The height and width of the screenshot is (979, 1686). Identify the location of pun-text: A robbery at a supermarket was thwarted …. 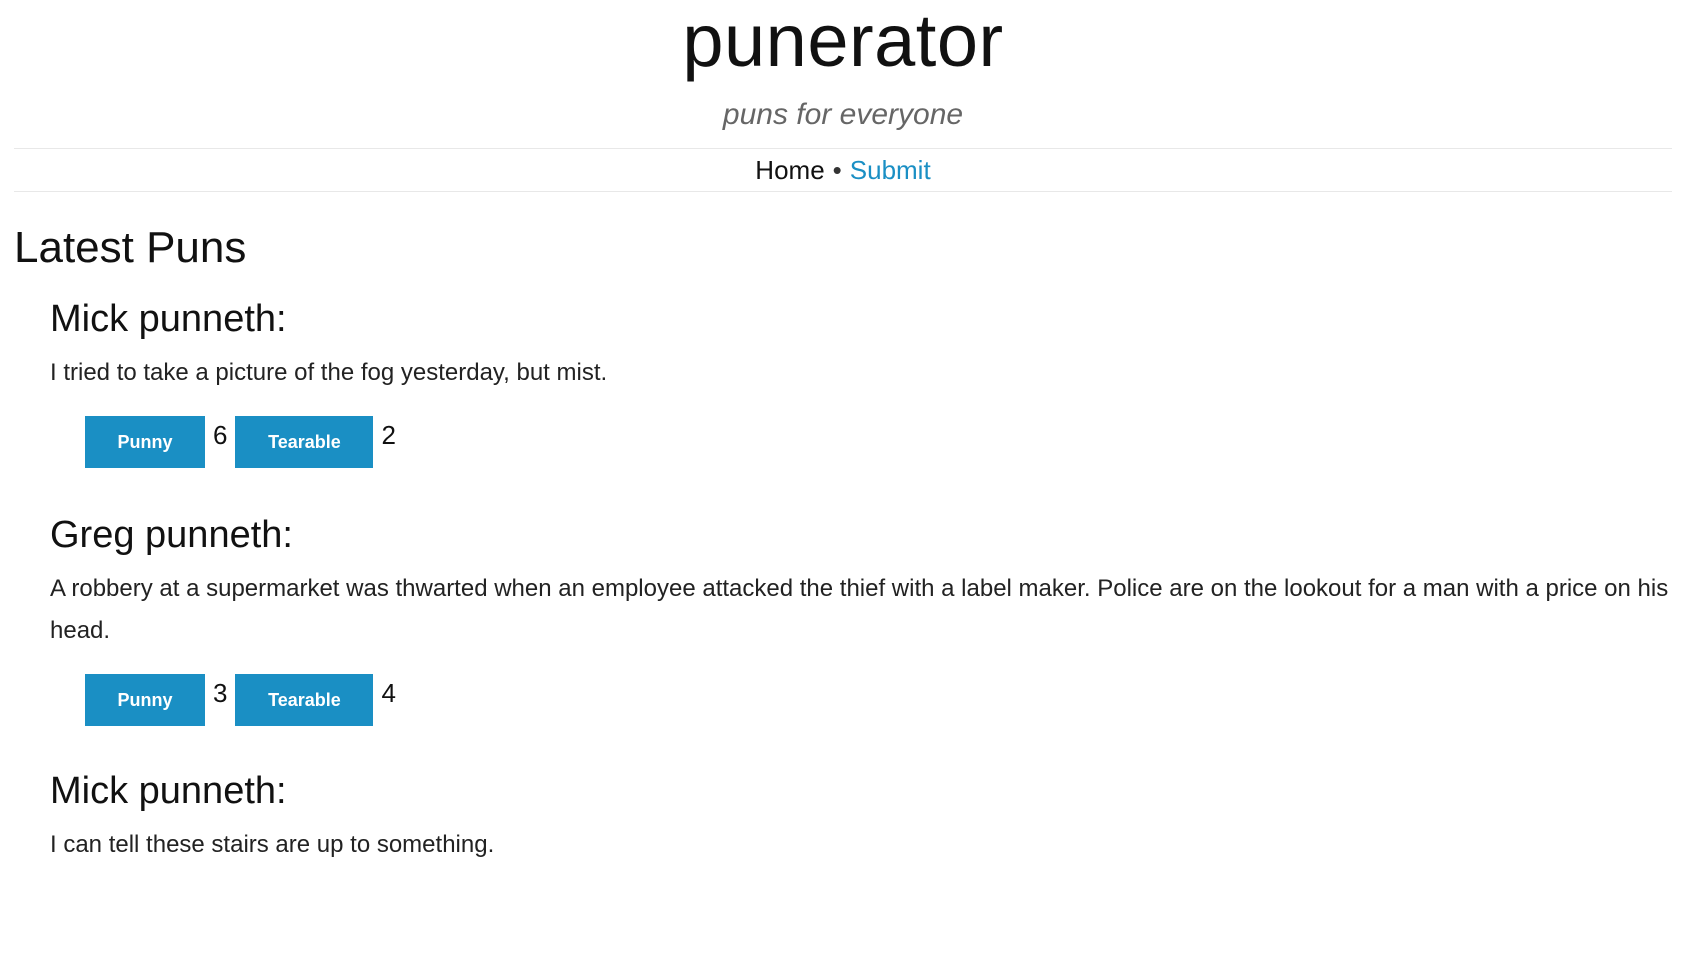
(859, 609).